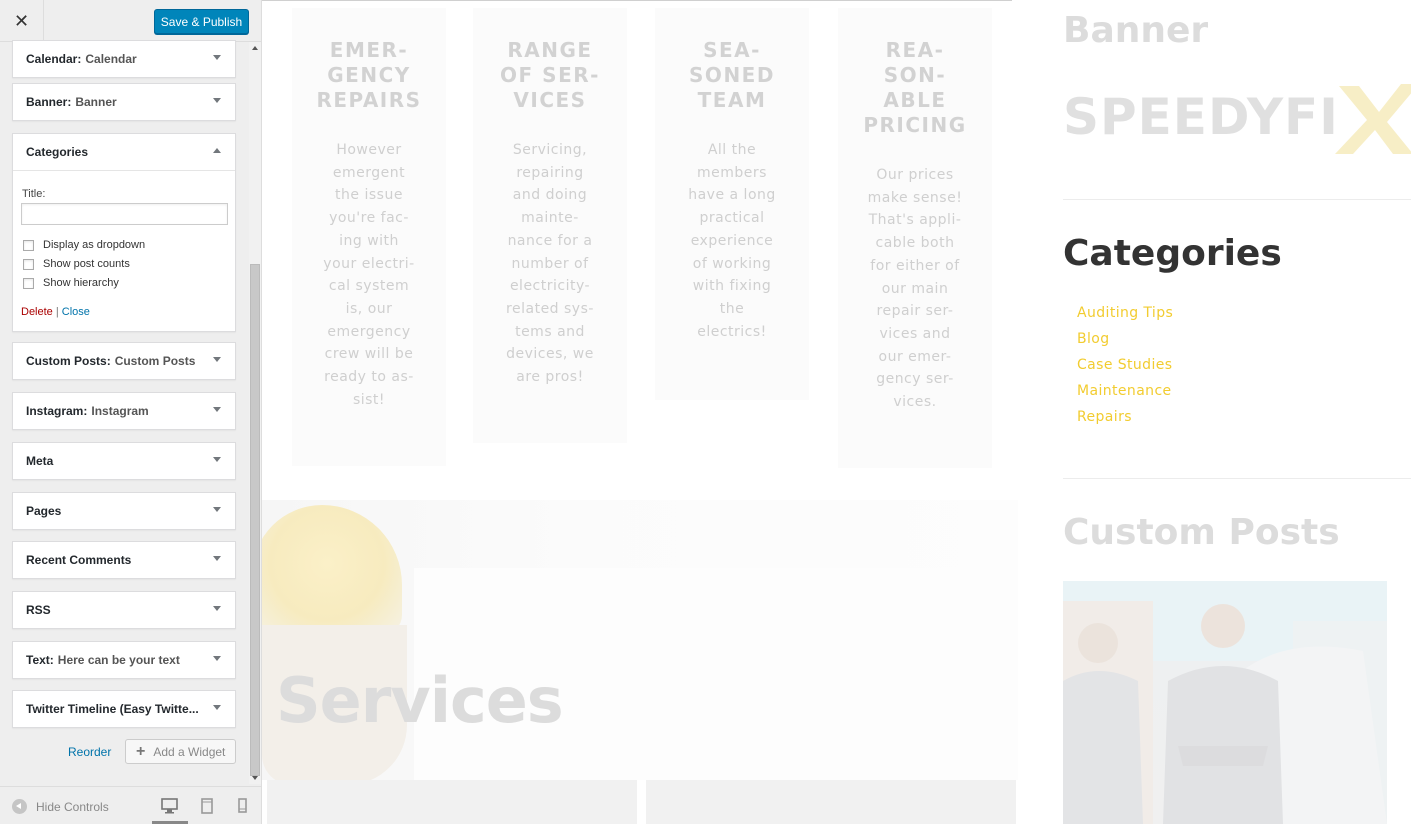 The image size is (1411, 824). I want to click on widget-text: Text: Here can be your text, so click(124, 660).